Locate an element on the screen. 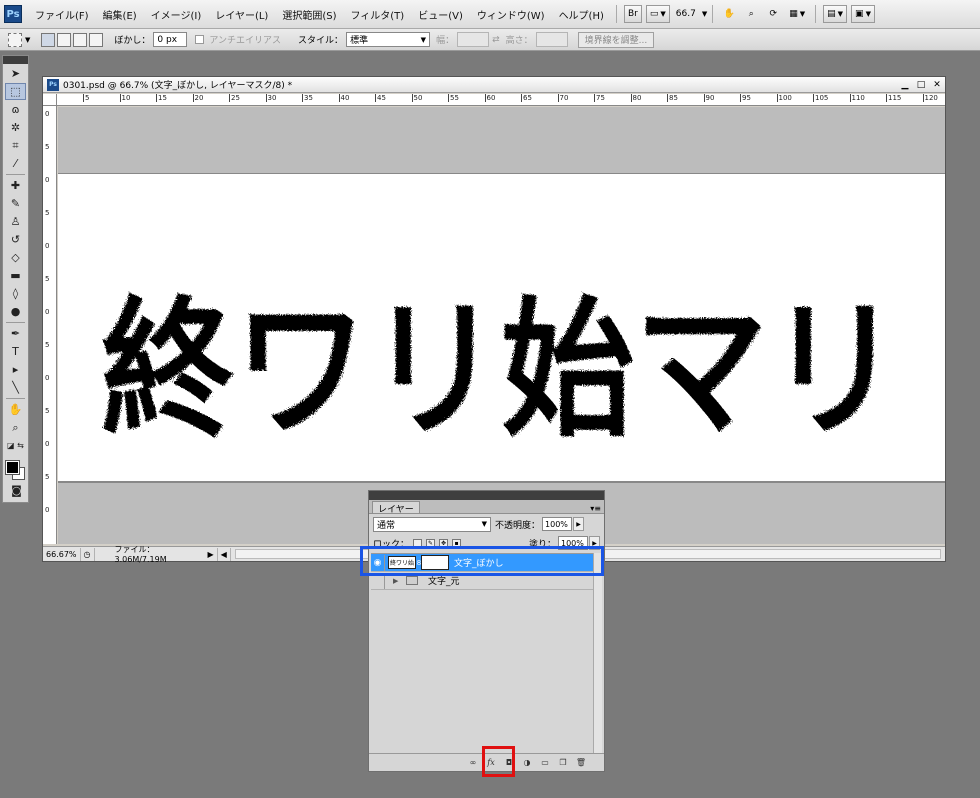 The height and width of the screenshot is (798, 980). menu-help: ヘルプ(H) is located at coordinates (581, 14).